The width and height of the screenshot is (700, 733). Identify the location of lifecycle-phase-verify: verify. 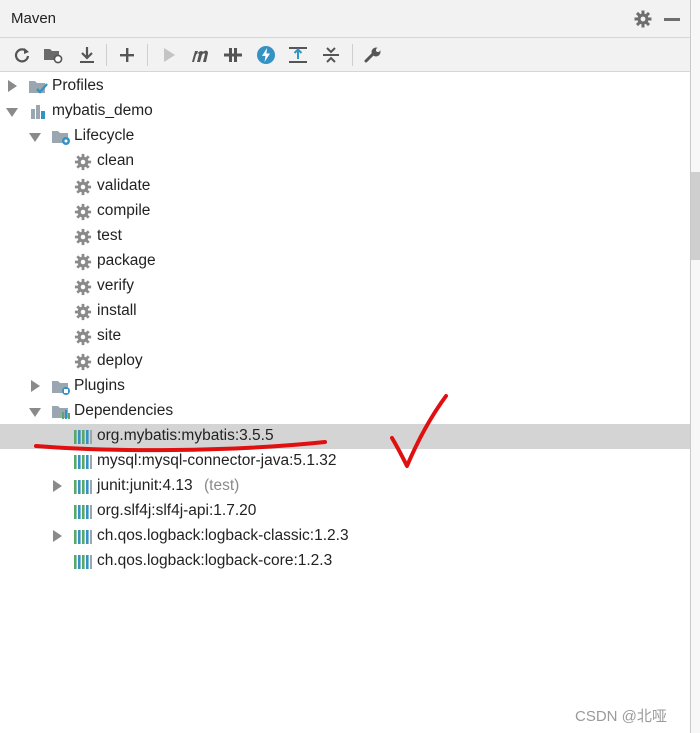
(345, 286).